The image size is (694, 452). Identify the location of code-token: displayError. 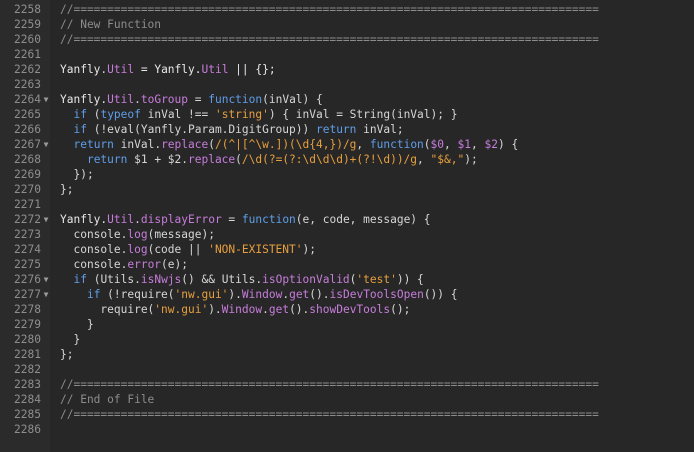
(181, 219).